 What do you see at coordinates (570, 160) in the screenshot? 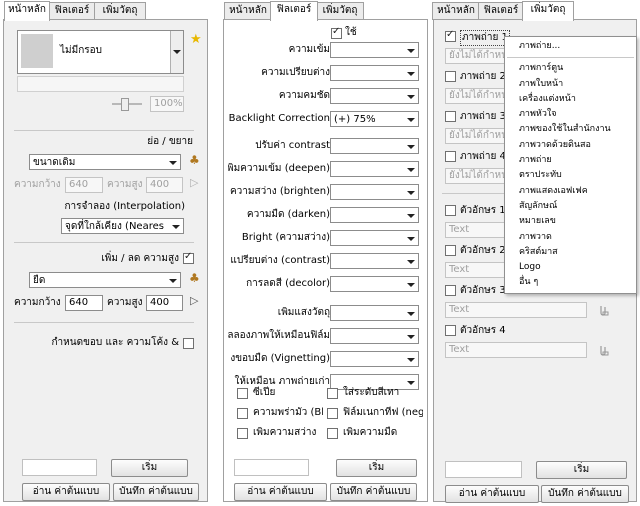
I see `menu-item: ภาพถ่าย` at bounding box center [570, 160].